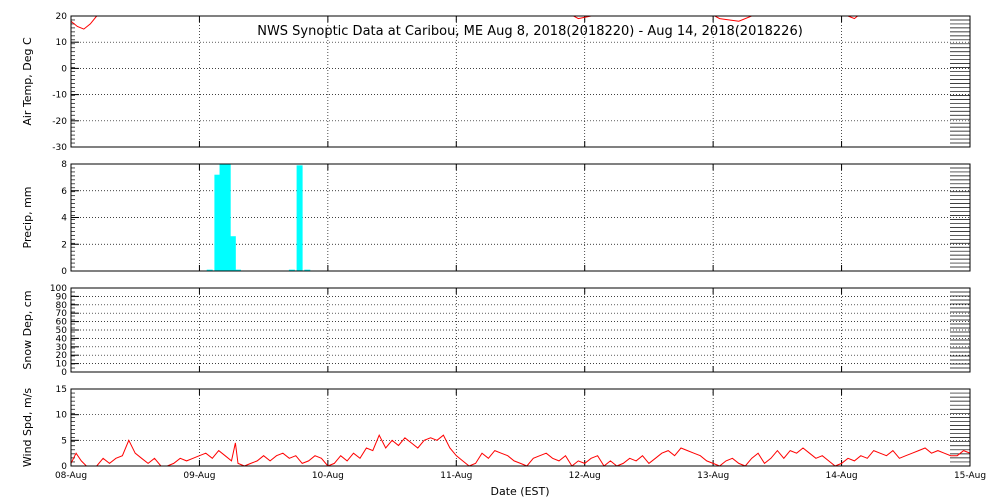  What do you see at coordinates (27, 81) in the screenshot?
I see `y-axis-label-air-temp: Air Temp, Deg C` at bounding box center [27, 81].